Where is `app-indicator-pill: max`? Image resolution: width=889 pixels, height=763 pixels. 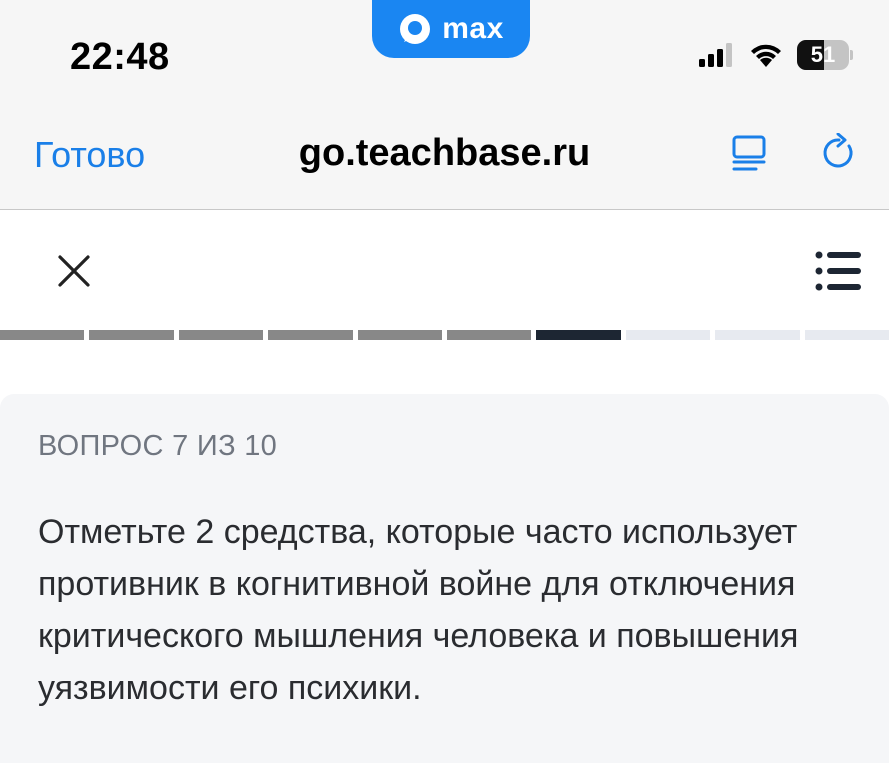 app-indicator-pill: max is located at coordinates (451, 29).